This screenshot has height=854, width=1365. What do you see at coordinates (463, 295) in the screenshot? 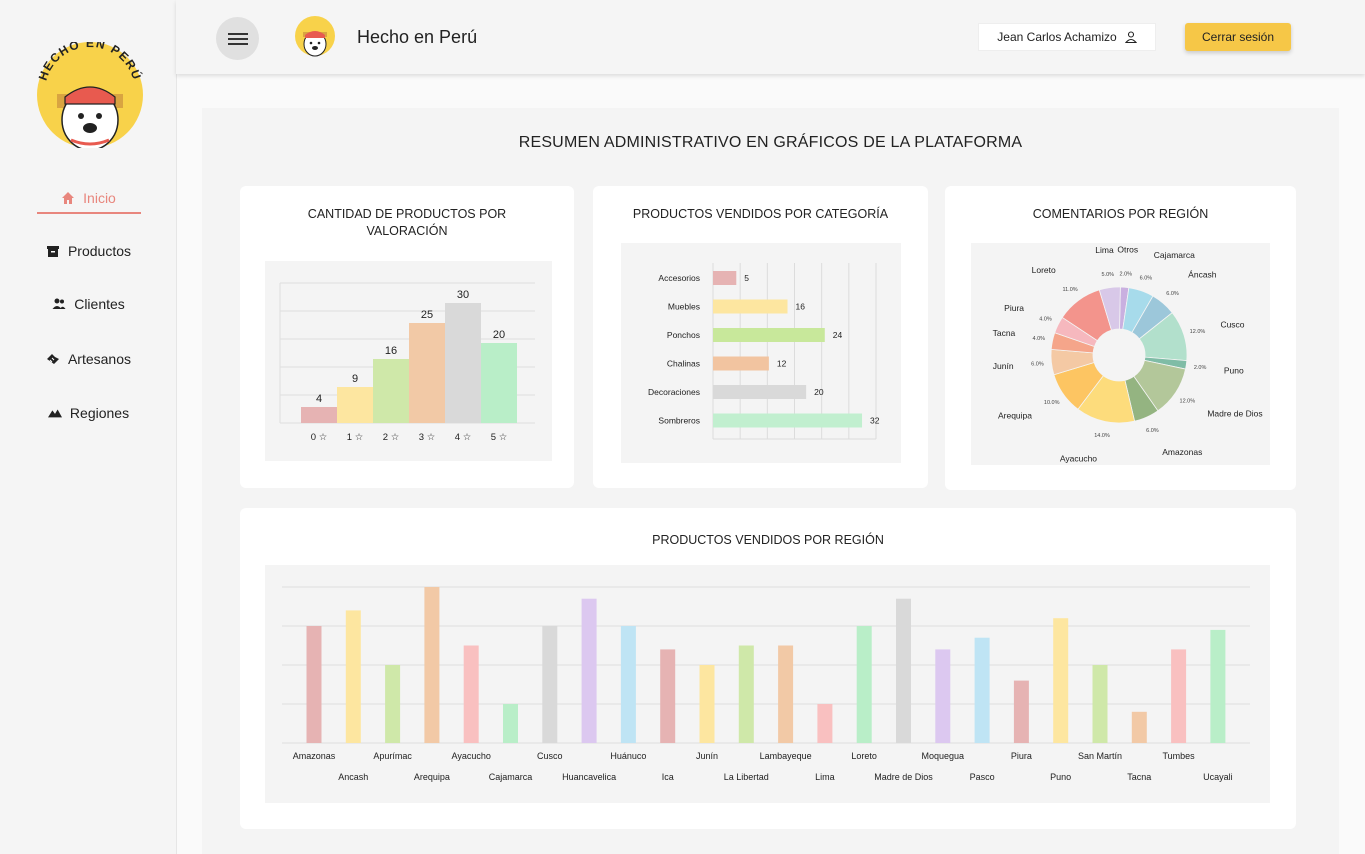
I see `bar-value-label: 30` at bounding box center [463, 295].